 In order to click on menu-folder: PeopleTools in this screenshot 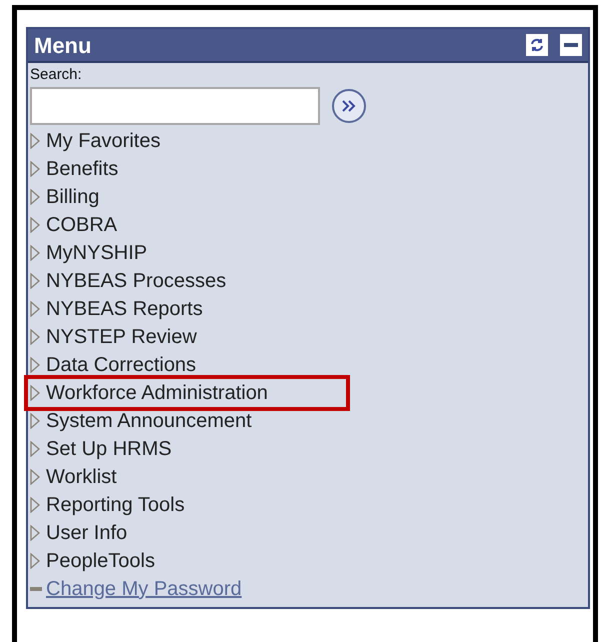, I will do `click(100, 561)`.